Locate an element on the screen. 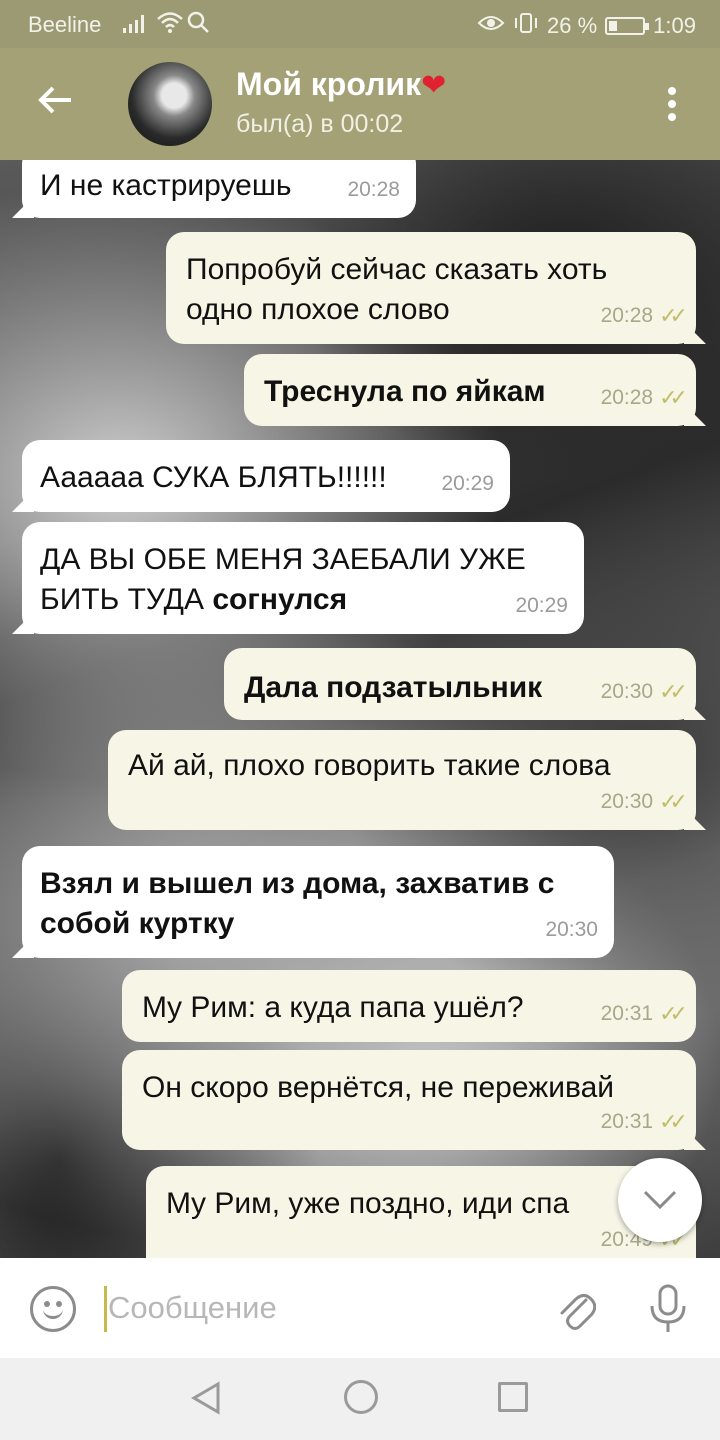  message-input-bar is located at coordinates (360, 1308).